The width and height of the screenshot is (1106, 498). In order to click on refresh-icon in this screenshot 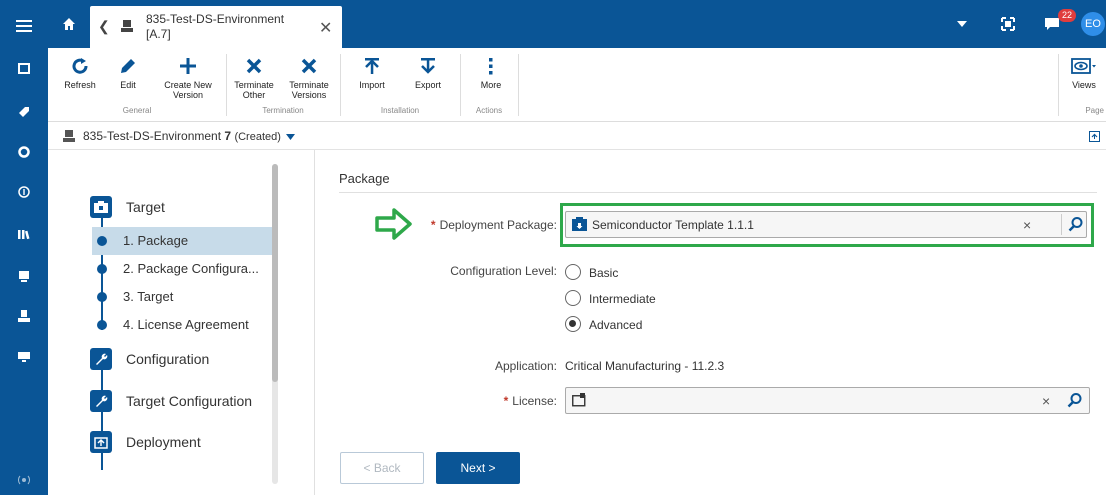, I will do `click(80, 66)`.